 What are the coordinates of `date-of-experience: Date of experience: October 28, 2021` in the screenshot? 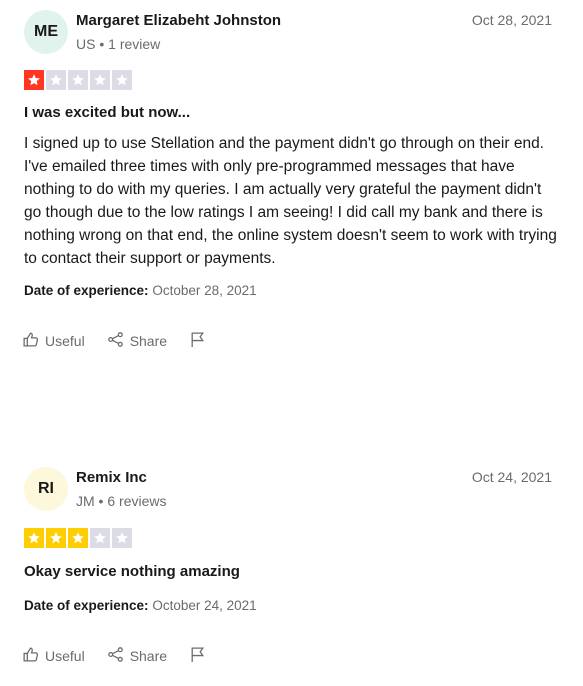 It's located at (140, 290).